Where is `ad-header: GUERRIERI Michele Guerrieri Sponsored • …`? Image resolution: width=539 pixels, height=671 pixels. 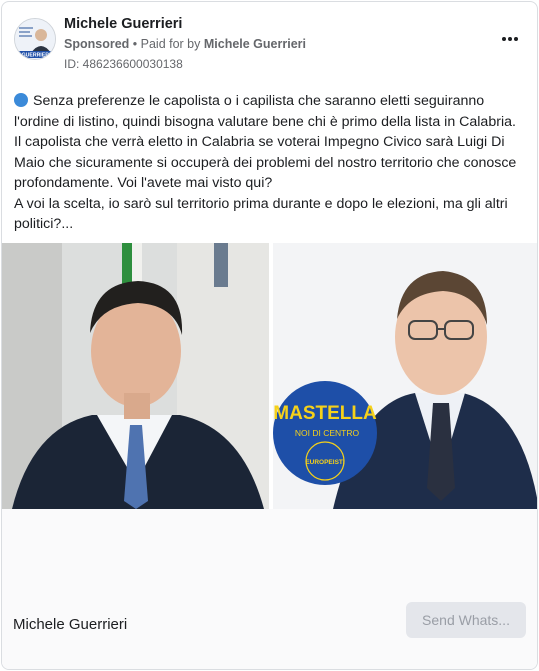 ad-header: GUERRIERI Michele Guerrieri Sponsored • … is located at coordinates (269, 39).